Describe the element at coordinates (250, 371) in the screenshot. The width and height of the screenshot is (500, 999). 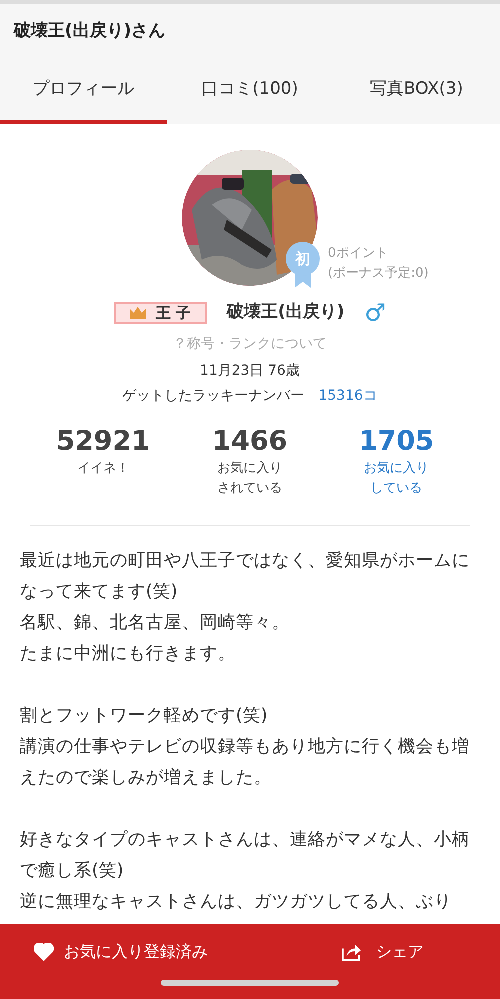
I see `birthday-text: 11月23日 76歳` at that location.